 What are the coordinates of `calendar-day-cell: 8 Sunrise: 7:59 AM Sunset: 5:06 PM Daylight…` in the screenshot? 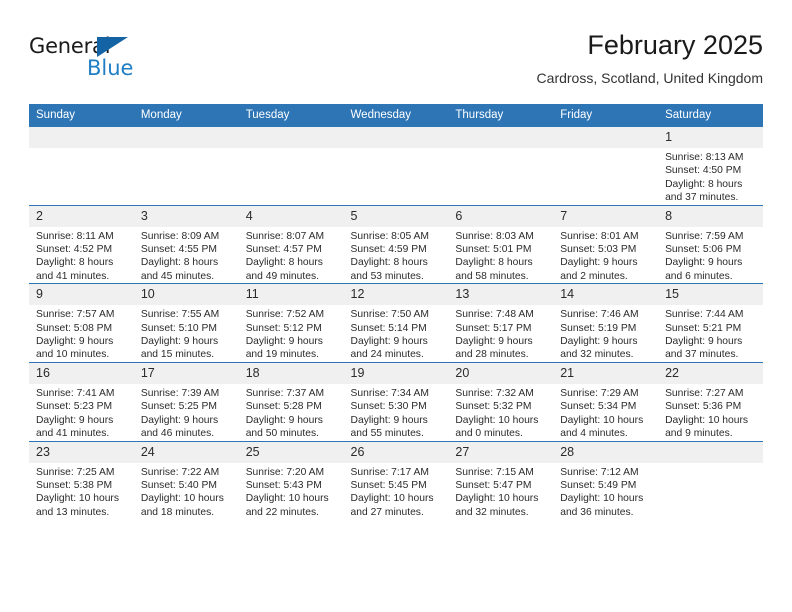 It's located at (710, 244).